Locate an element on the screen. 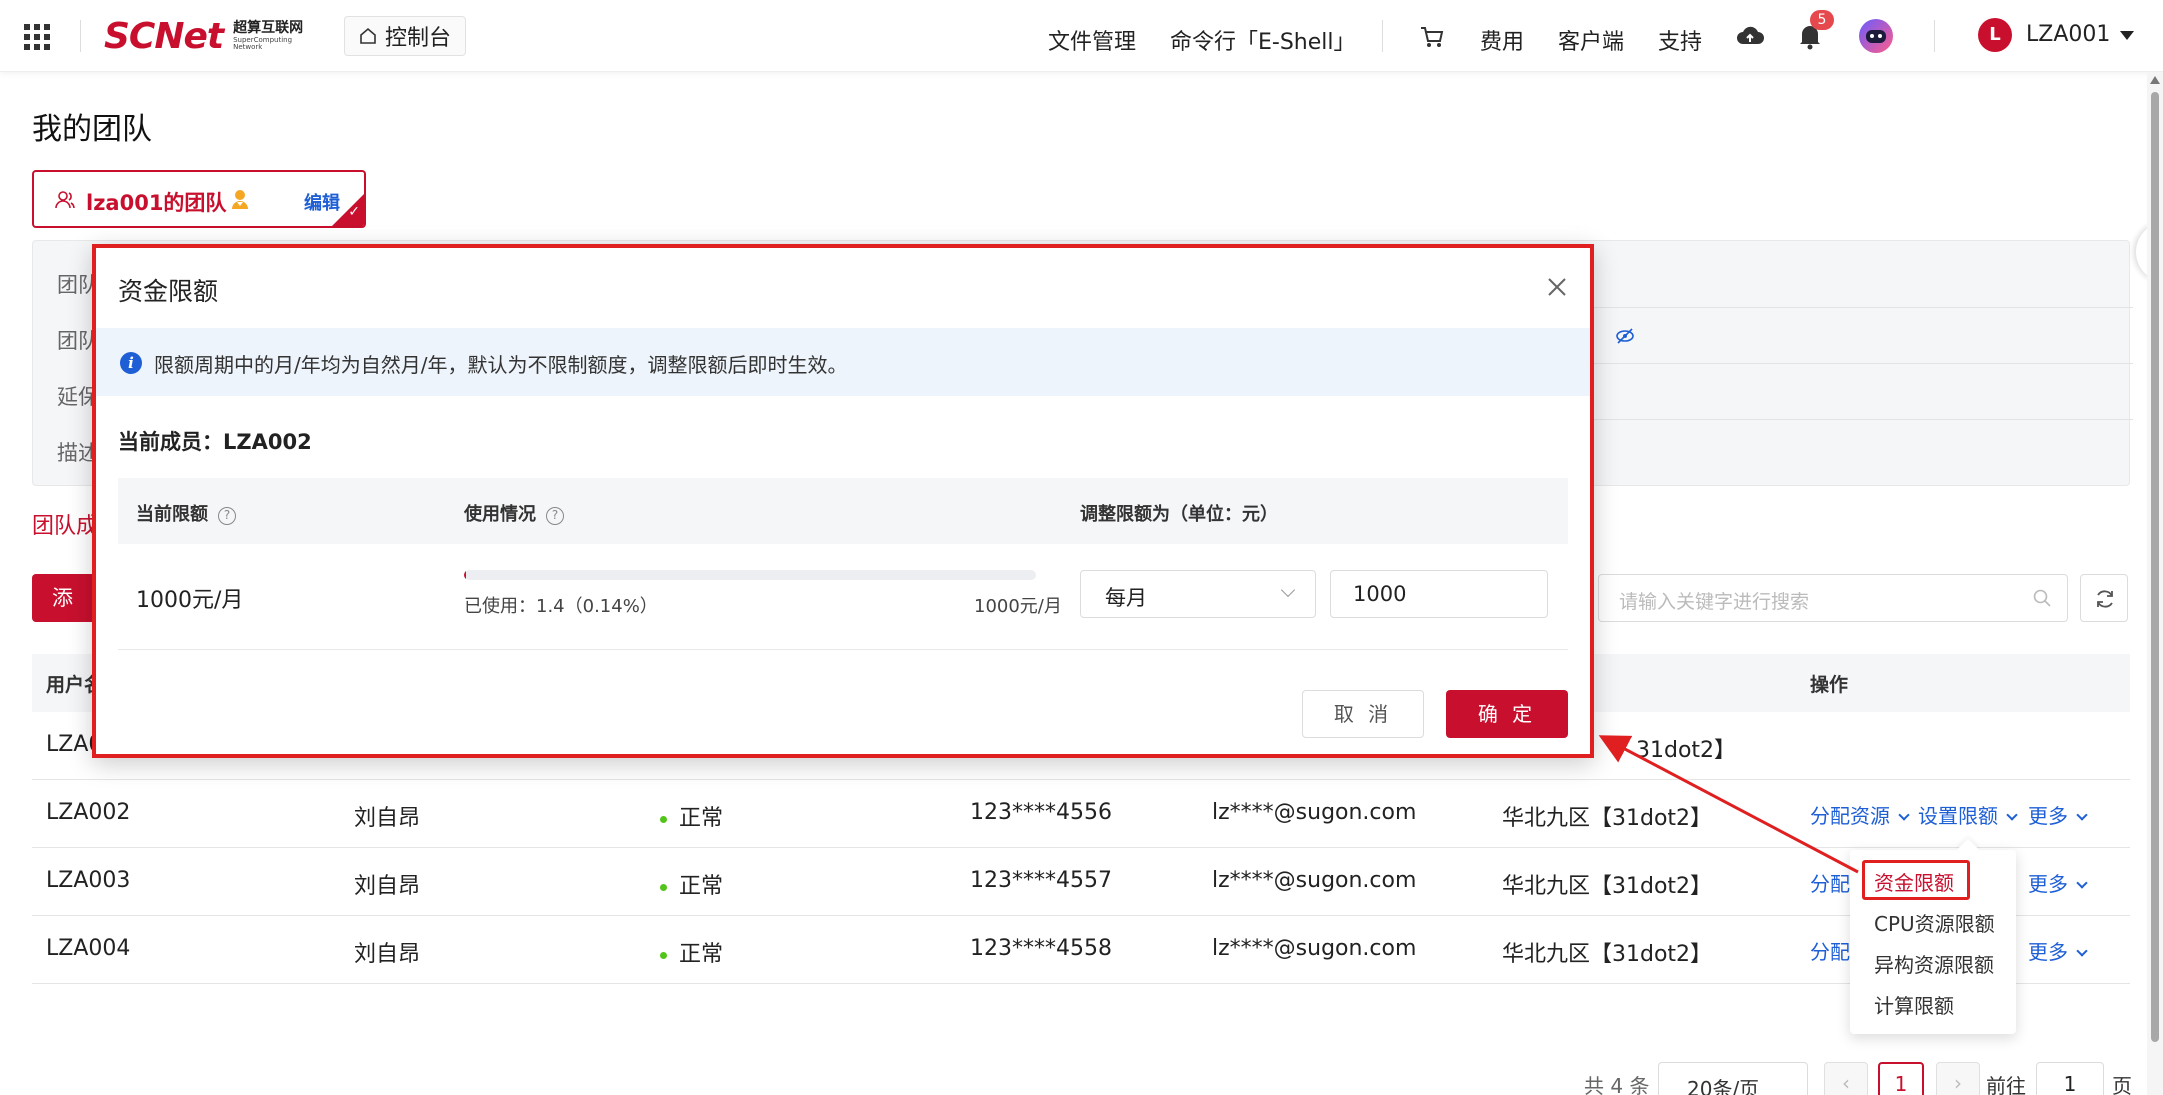  cell-phone: 123****4558 is located at coordinates (1041, 948).